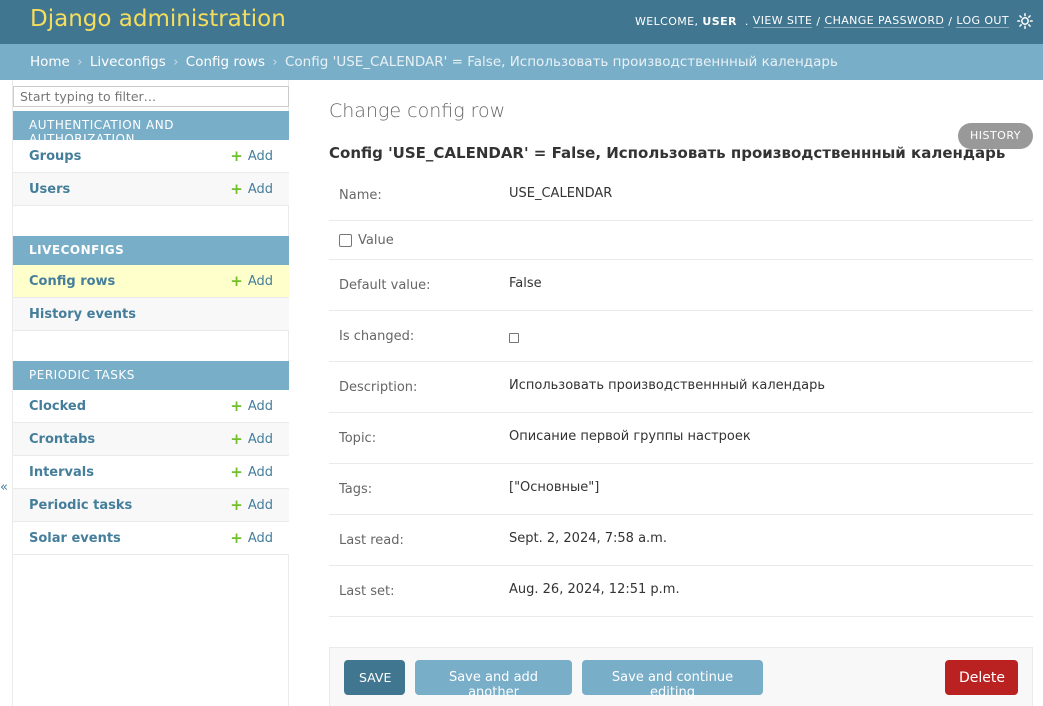 The height and width of the screenshot is (706, 1043). What do you see at coordinates (4, 487) in the screenshot?
I see `sidebar-collapse-toggle: «` at bounding box center [4, 487].